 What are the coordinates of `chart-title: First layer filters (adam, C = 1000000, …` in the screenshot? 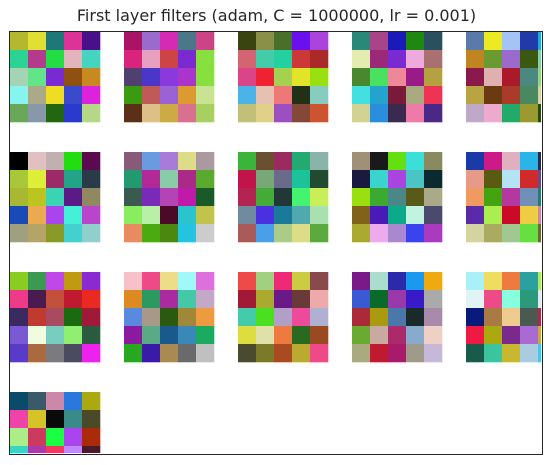 It's located at (276, 15).